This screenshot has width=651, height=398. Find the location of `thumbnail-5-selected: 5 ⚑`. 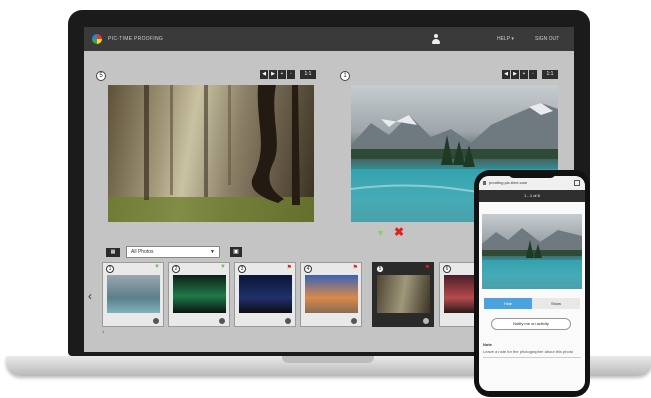

thumbnail-5-selected: 5 ⚑ is located at coordinates (403, 294).